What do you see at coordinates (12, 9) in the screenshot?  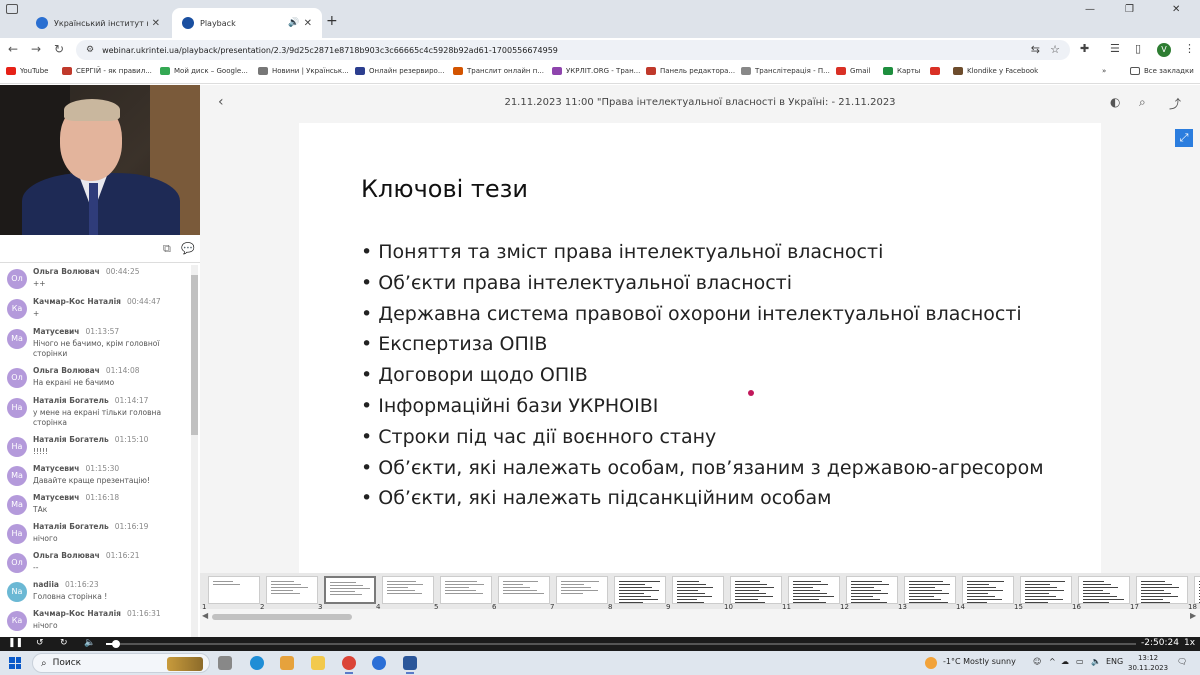 I see `tab-search-icon` at bounding box center [12, 9].